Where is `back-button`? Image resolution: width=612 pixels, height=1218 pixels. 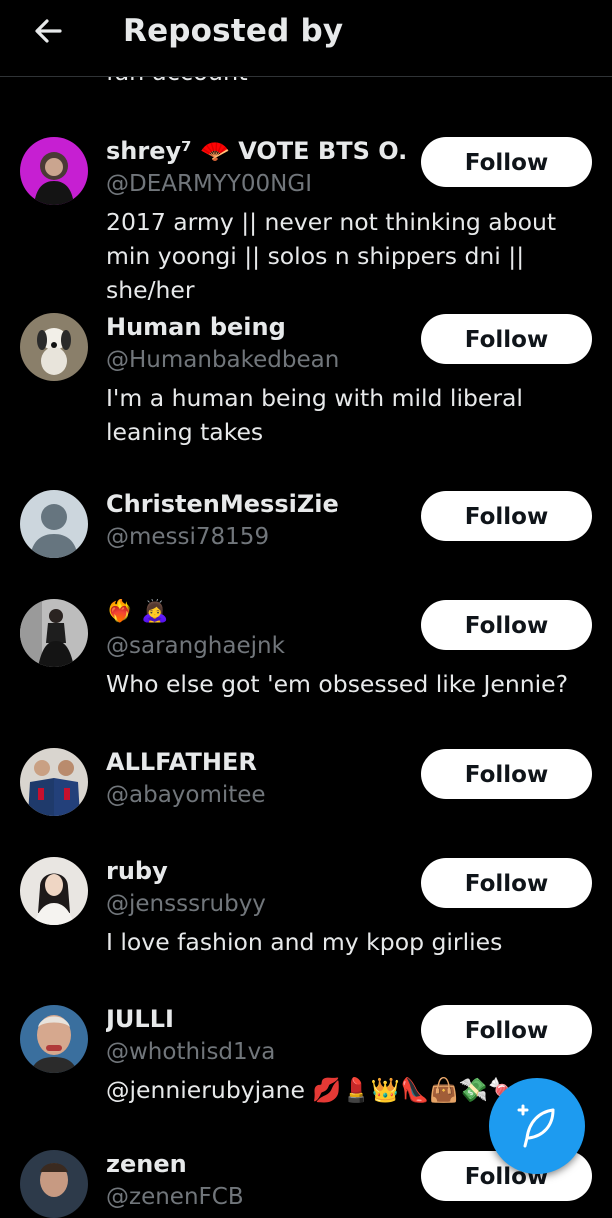 back-button is located at coordinates (48, 32).